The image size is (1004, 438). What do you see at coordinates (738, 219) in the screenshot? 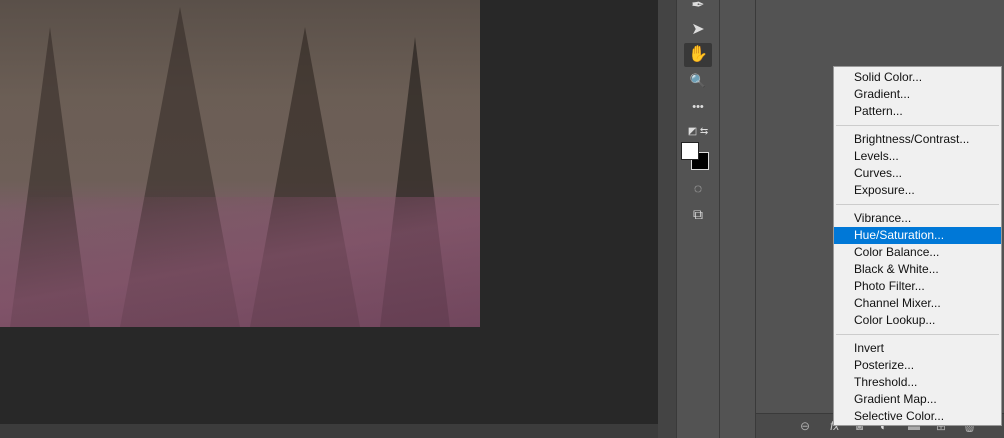
I see `panel-dock` at bounding box center [738, 219].